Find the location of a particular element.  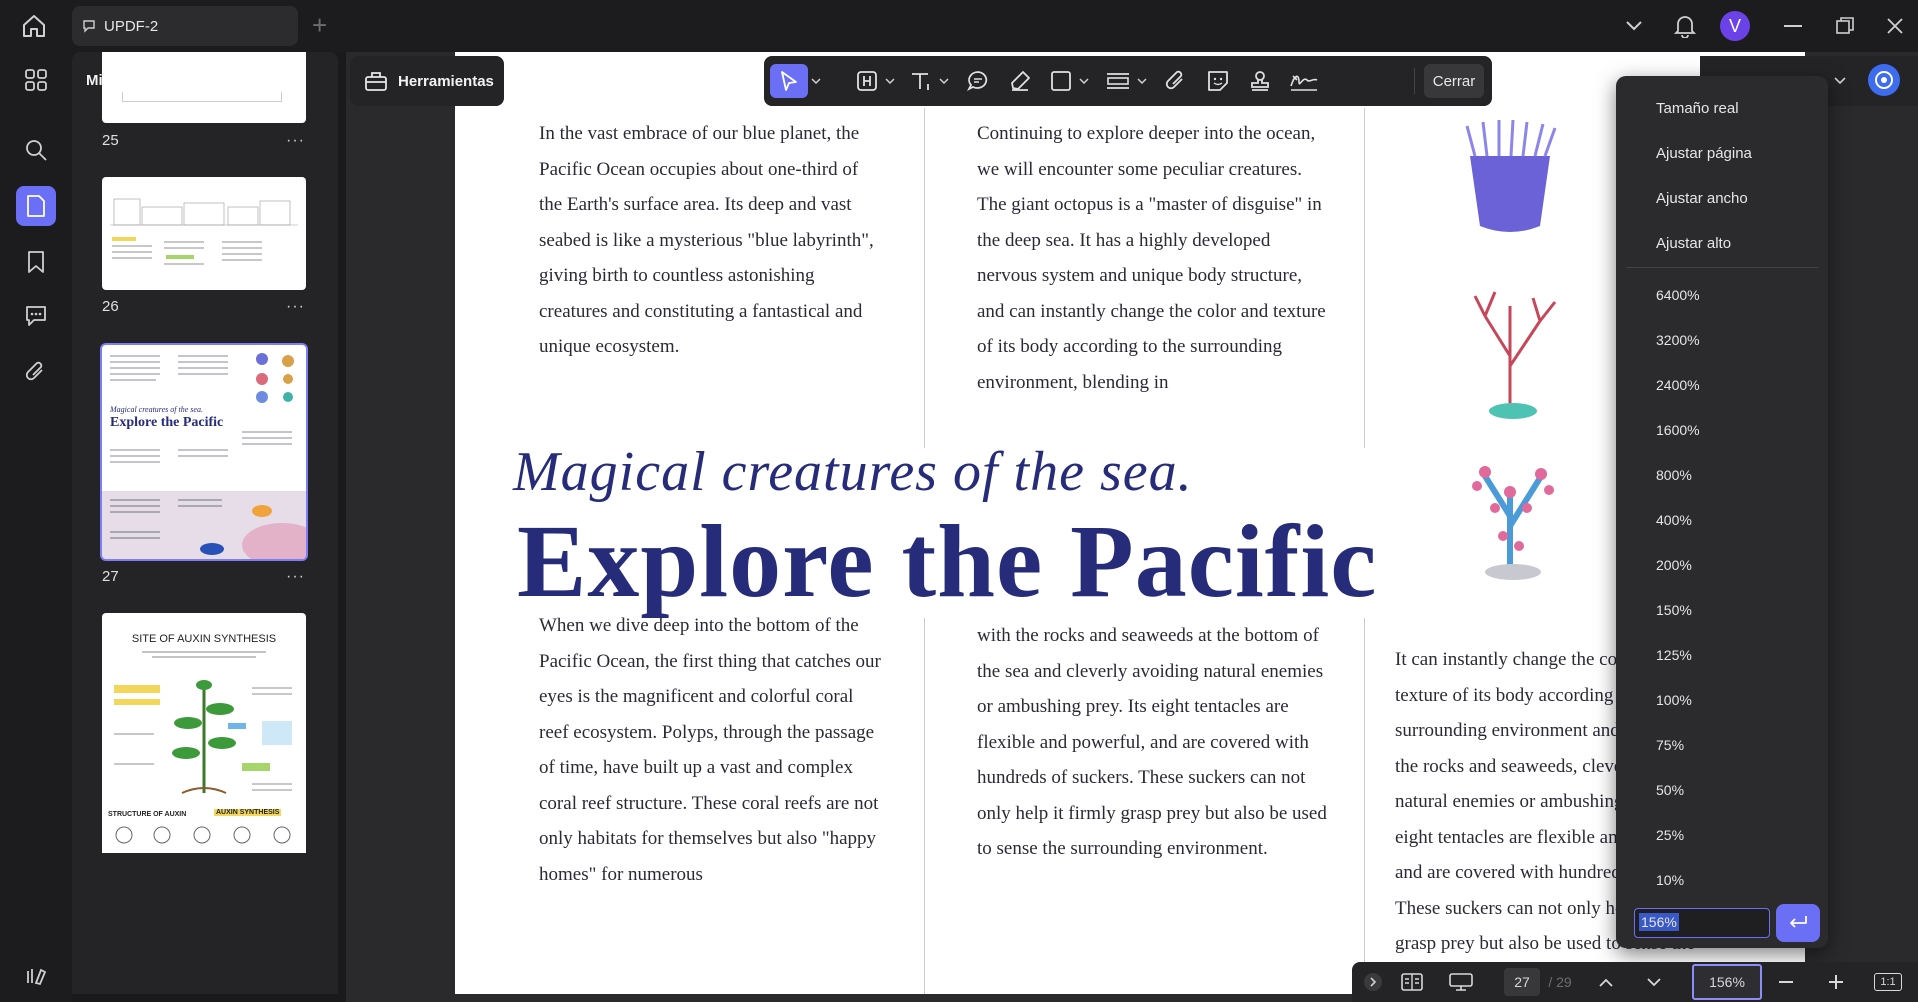

ai-assistant-icon is located at coordinates (1884, 80).